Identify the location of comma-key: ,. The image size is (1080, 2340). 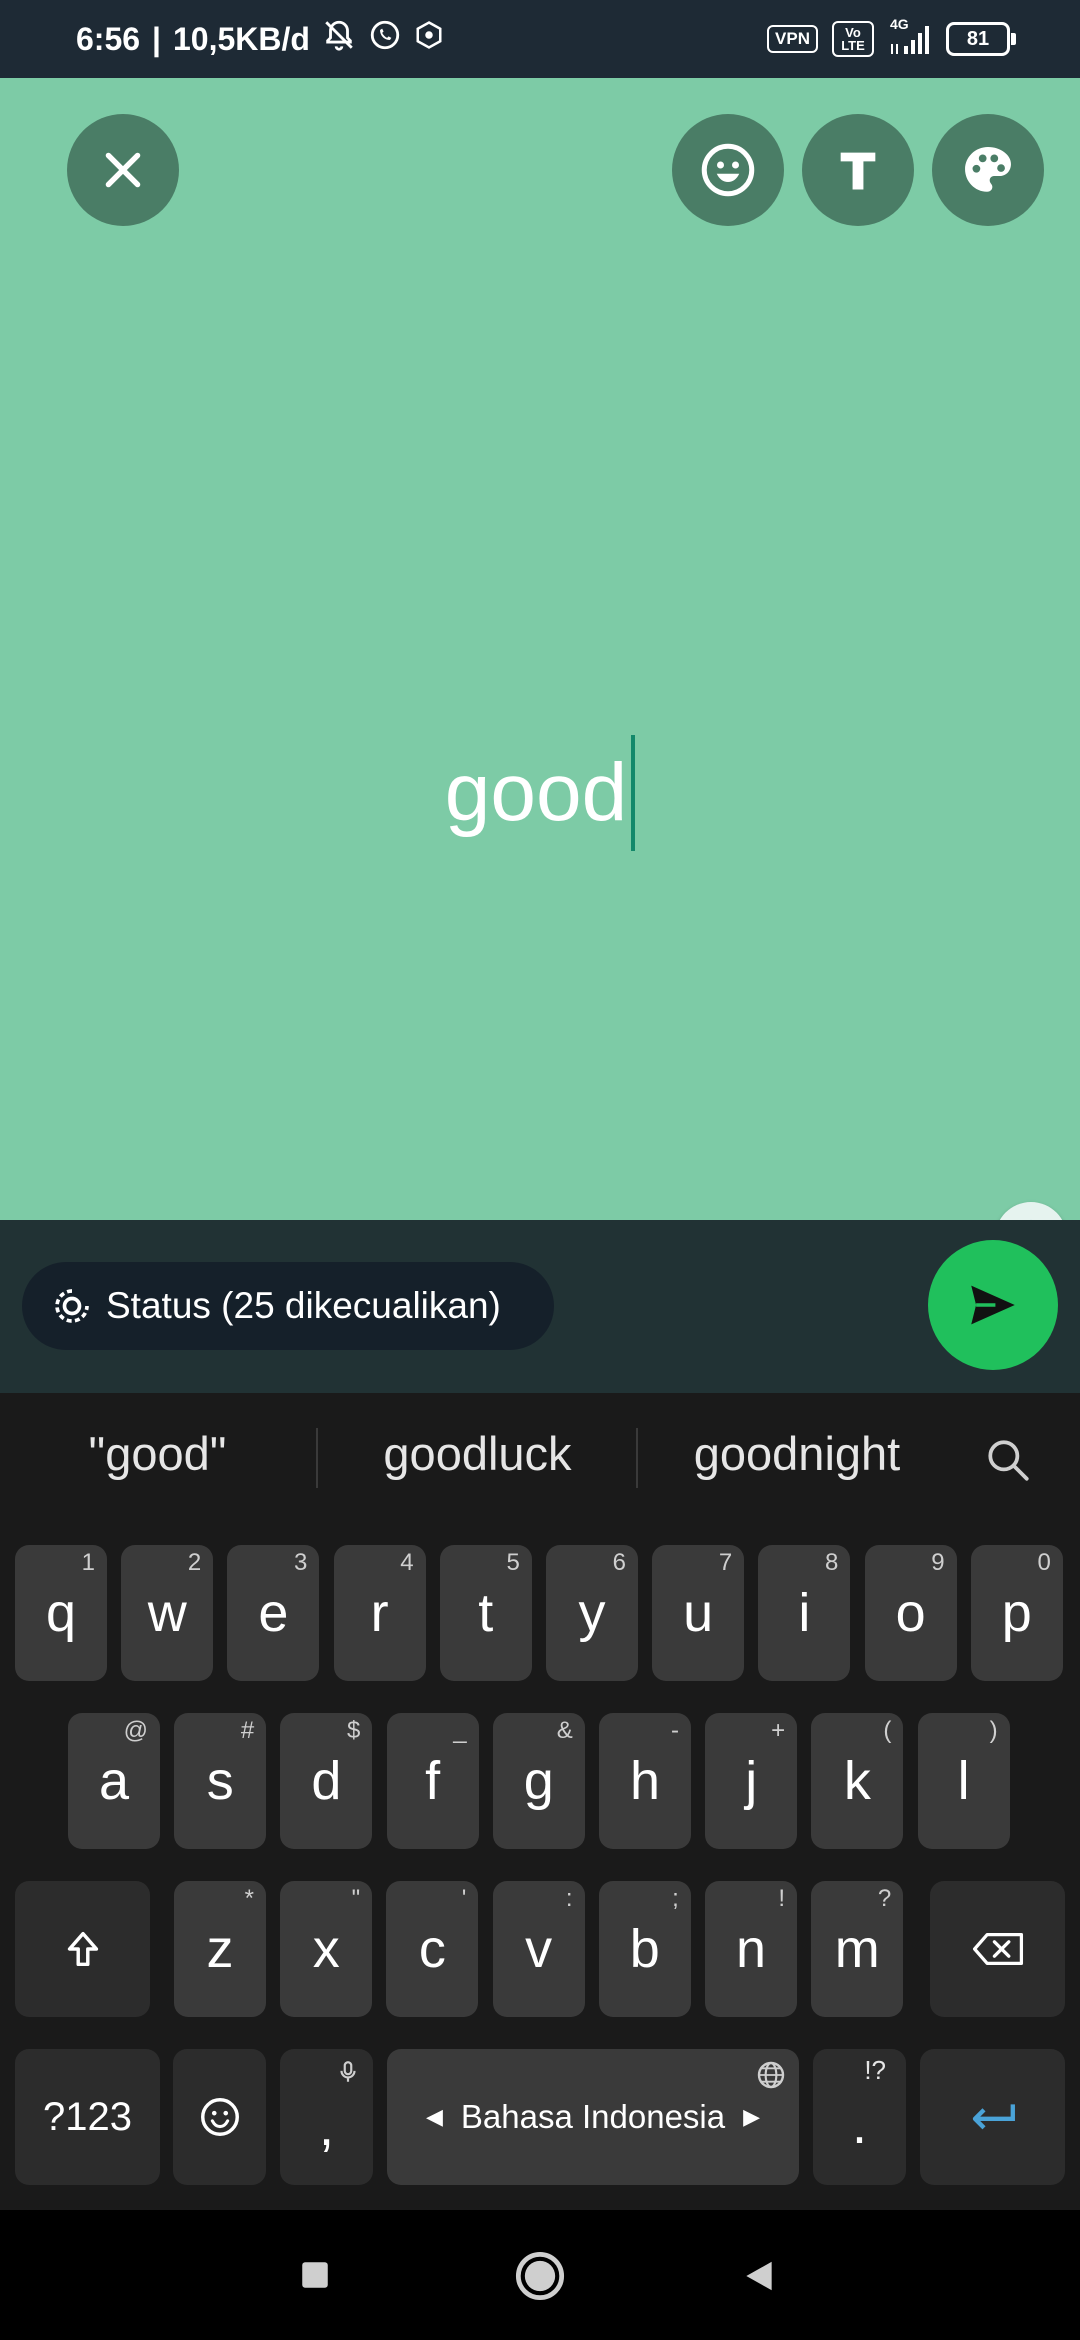
(326, 2117).